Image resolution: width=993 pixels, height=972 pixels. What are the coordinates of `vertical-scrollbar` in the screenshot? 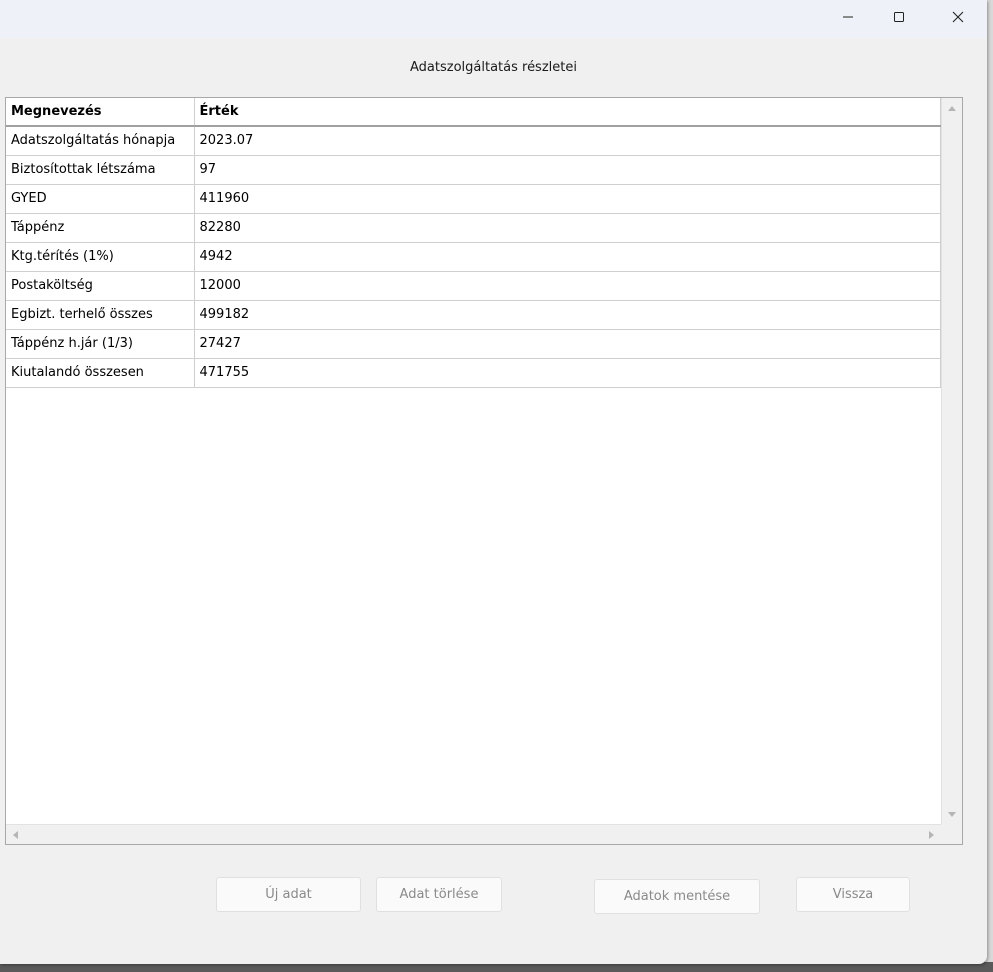 It's located at (951, 461).